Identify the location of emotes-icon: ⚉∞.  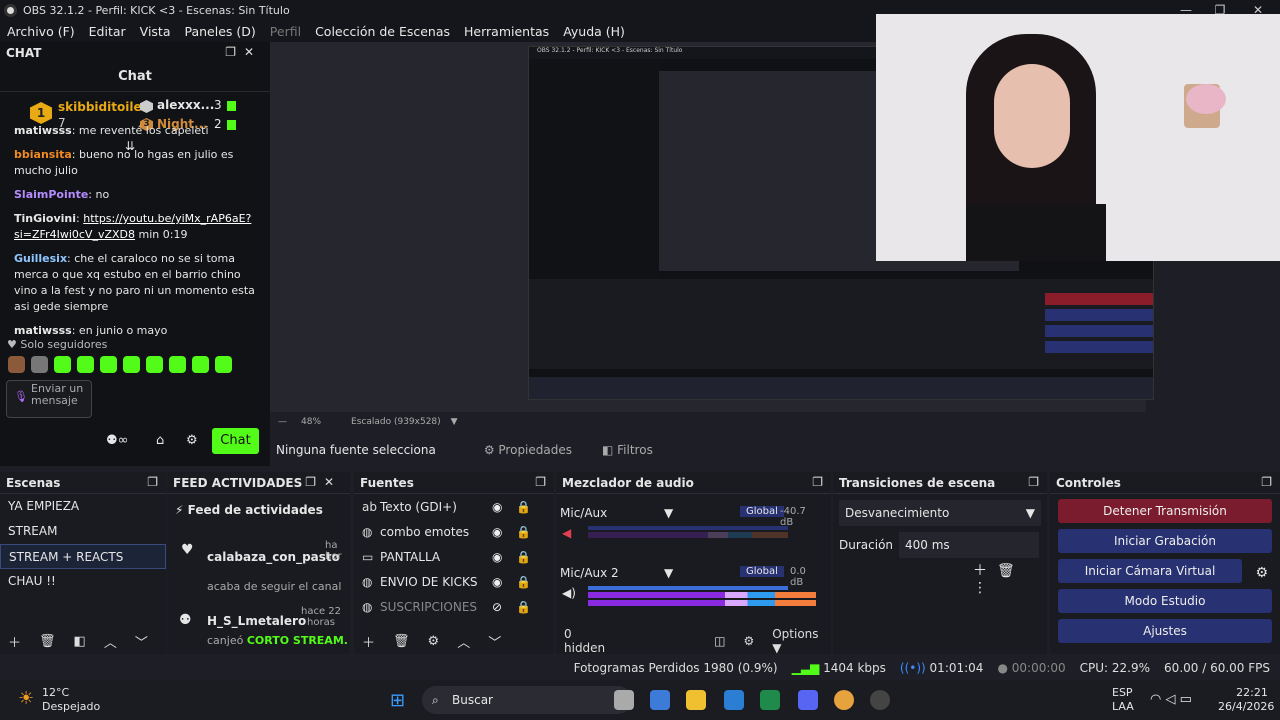
(117, 440).